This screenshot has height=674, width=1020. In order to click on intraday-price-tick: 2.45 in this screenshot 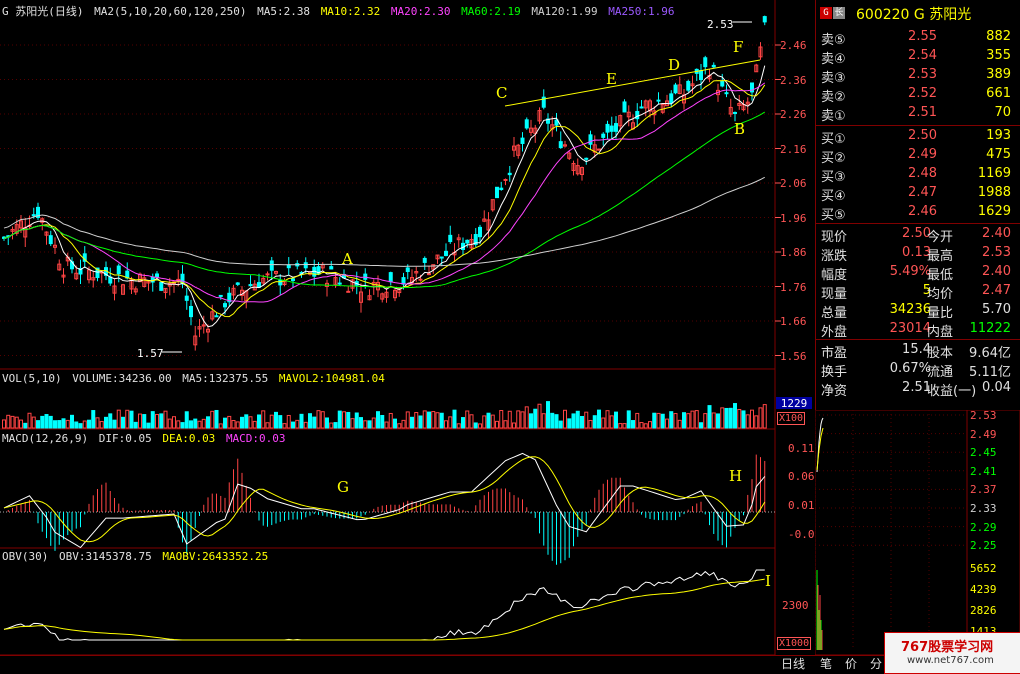, I will do `click(983, 453)`.